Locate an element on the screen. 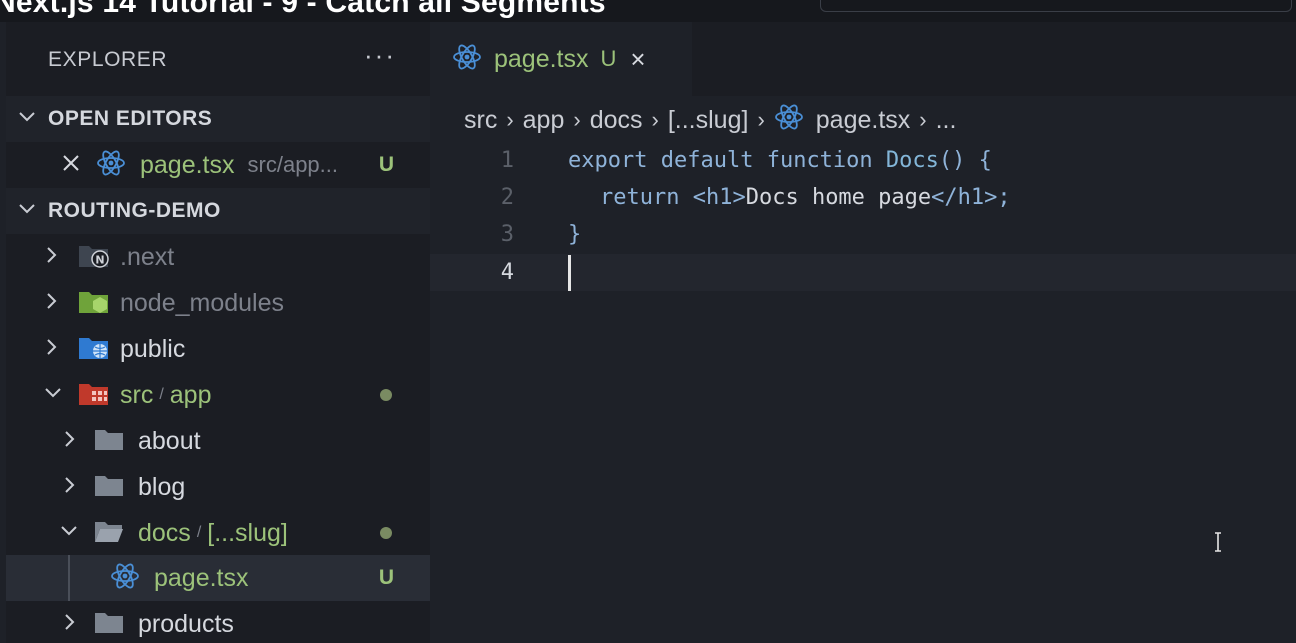 Image resolution: width=1296 pixels, height=643 pixels. tree-item-label: docs is located at coordinates (164, 532).